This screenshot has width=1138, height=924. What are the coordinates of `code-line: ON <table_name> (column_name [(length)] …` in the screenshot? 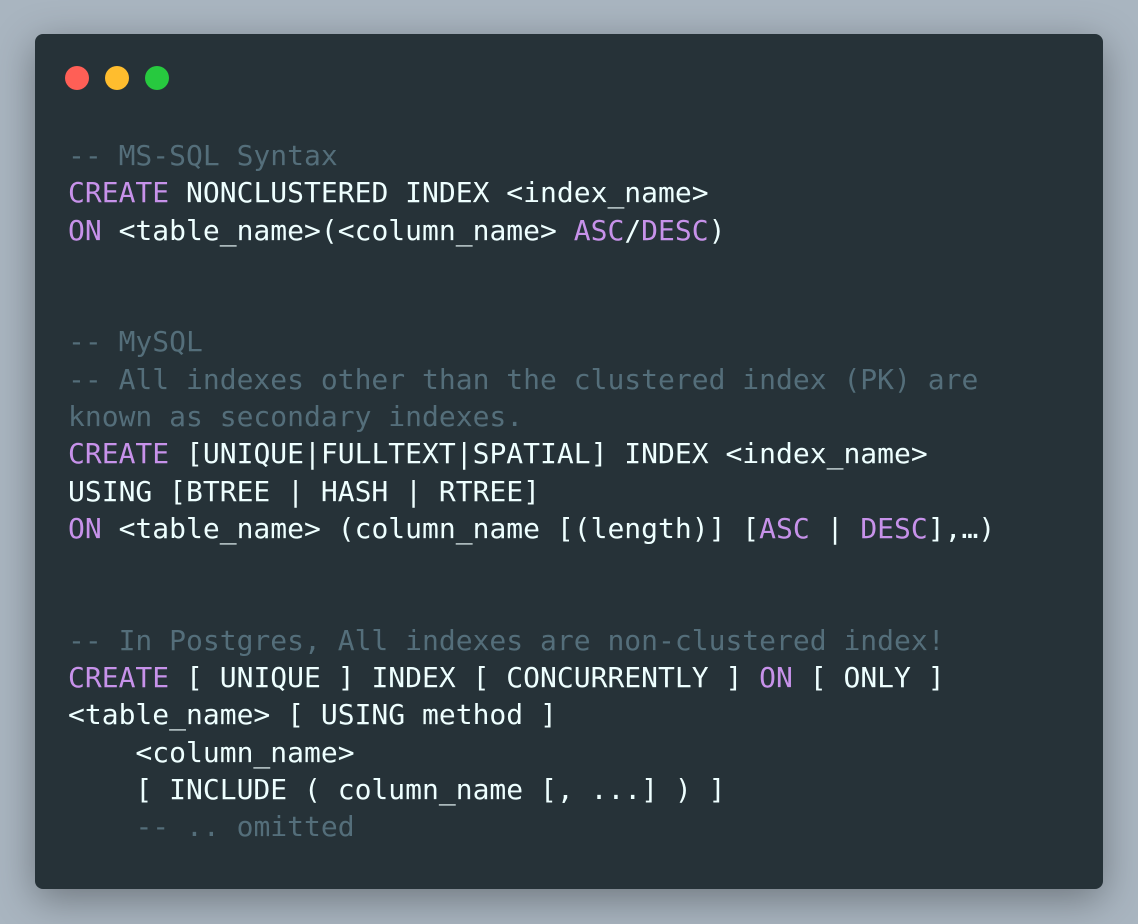 It's located at (531, 528).